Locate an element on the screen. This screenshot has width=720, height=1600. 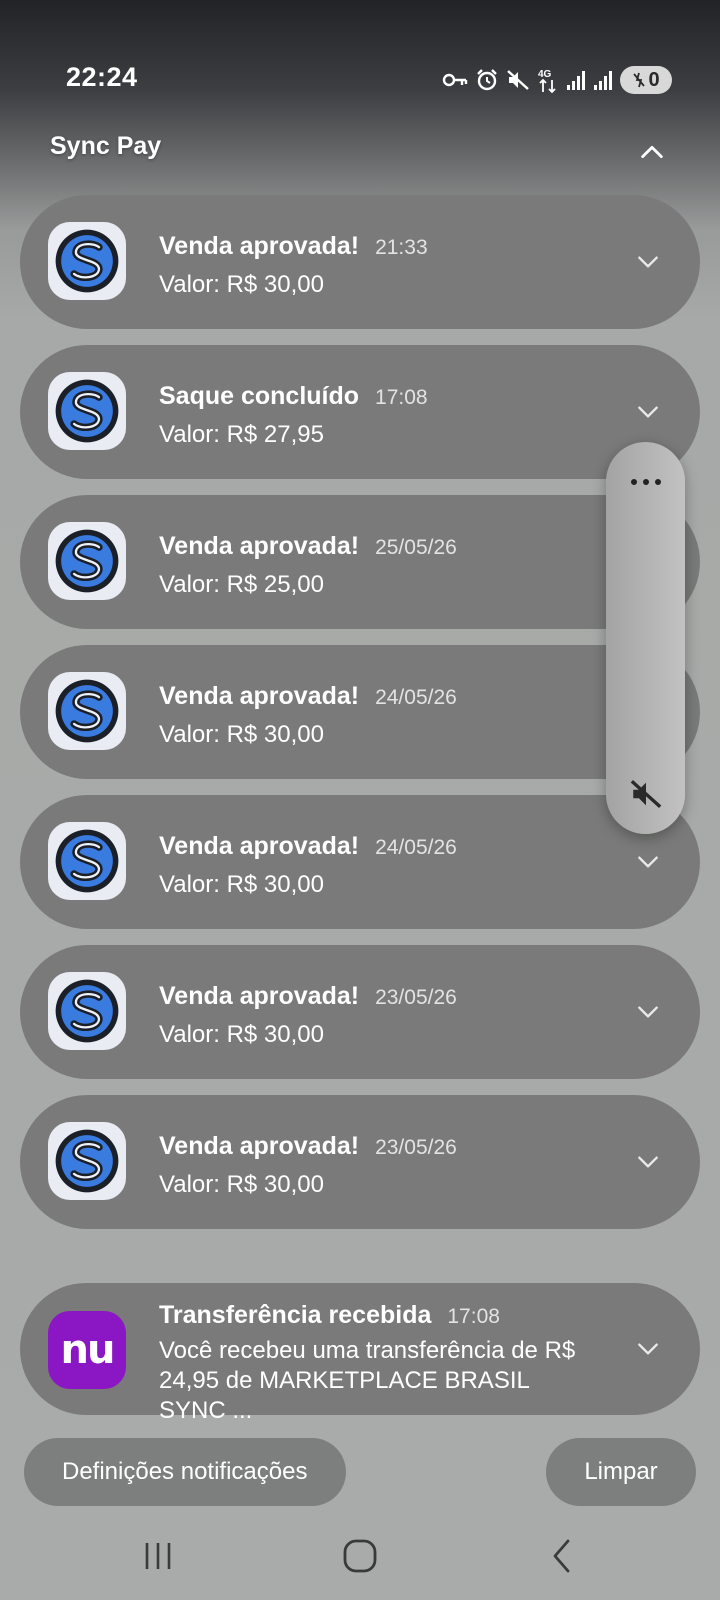
collapse-button is located at coordinates (652, 152).